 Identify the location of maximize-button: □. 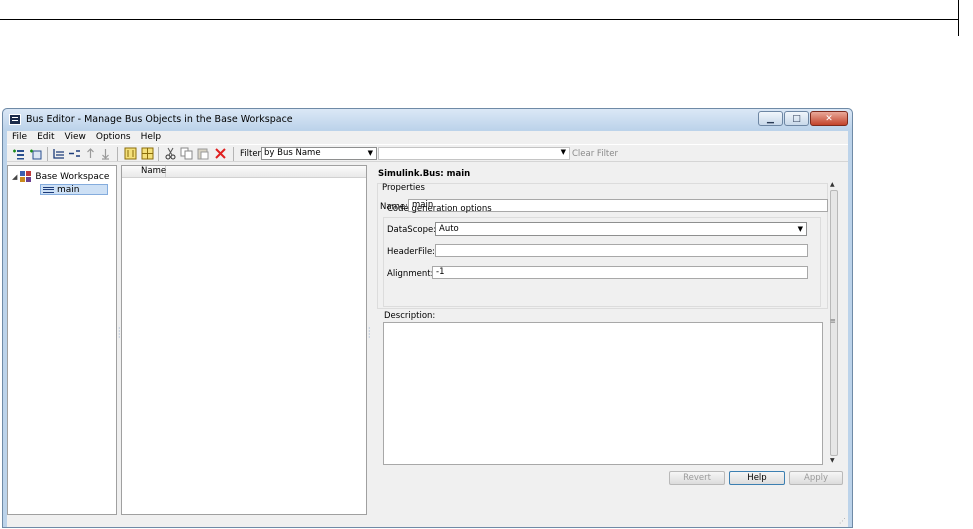
(796, 118).